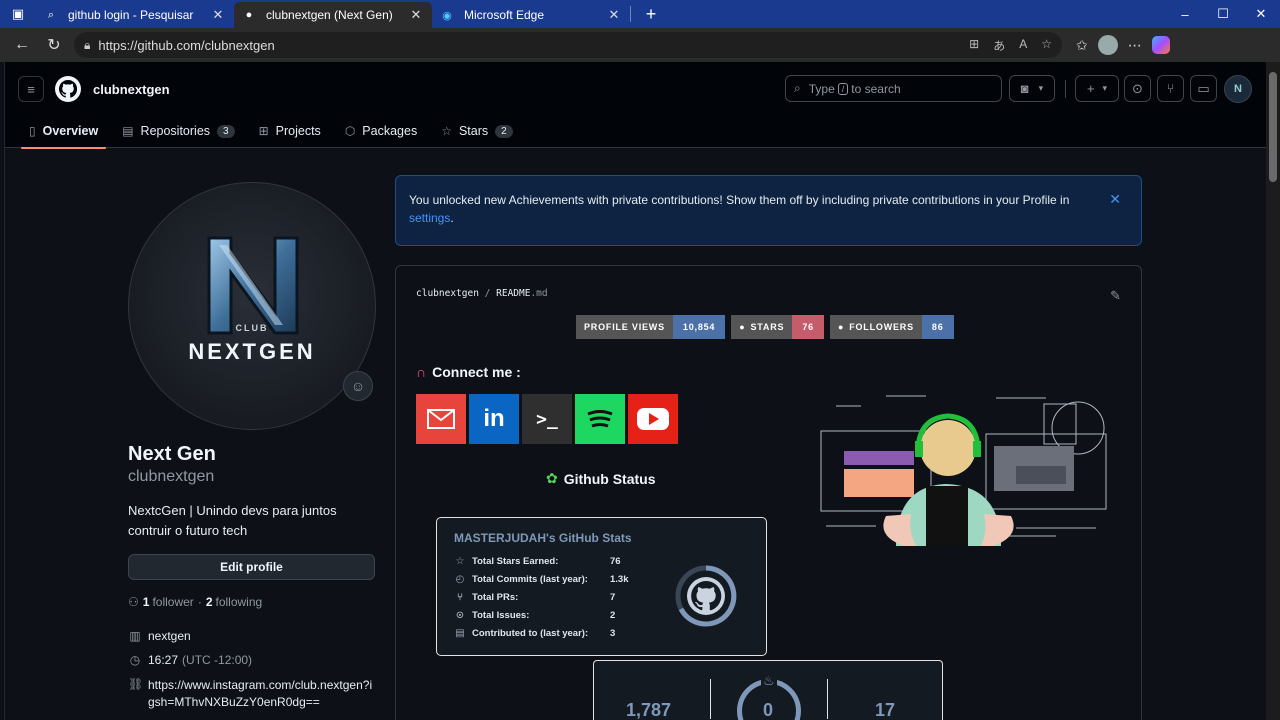 The width and height of the screenshot is (1280, 720). I want to click on profile-avatar: CLUB NEXTGEN, so click(252, 306).